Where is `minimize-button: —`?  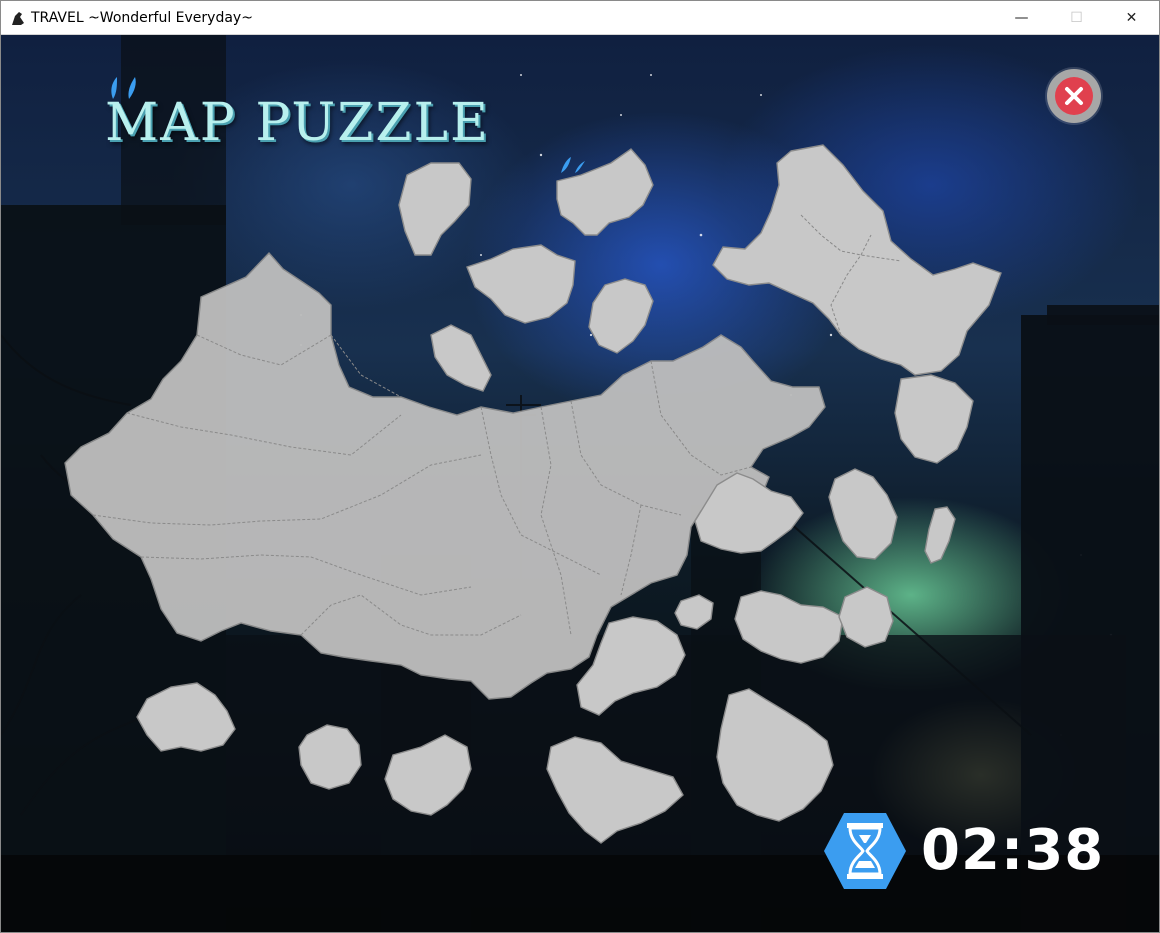 minimize-button: — is located at coordinates (1021, 17).